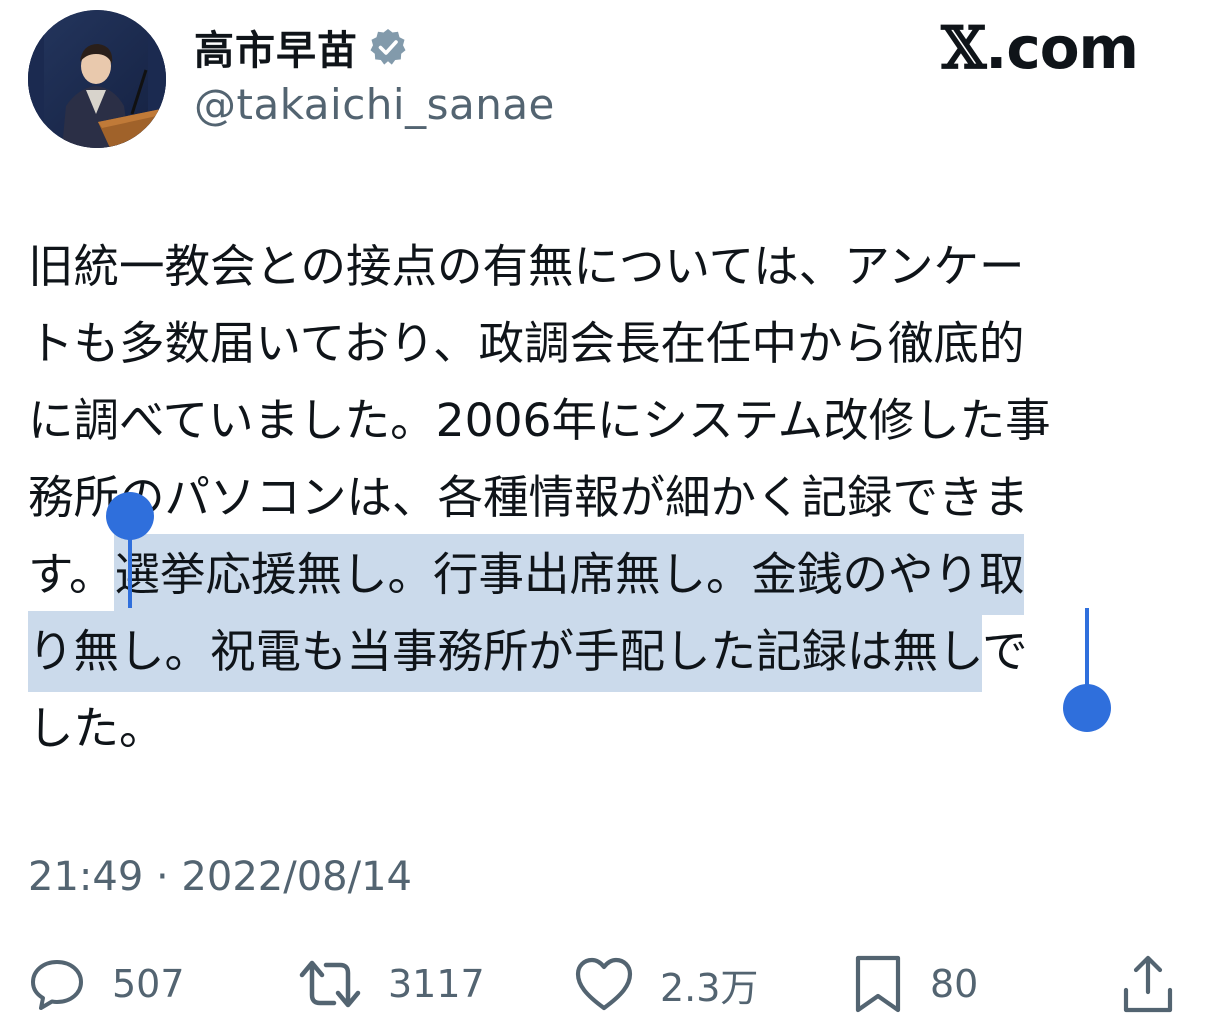 This screenshot has height=1017, width=1206. I want to click on display-name-row: 高市早苗, so click(301, 47).